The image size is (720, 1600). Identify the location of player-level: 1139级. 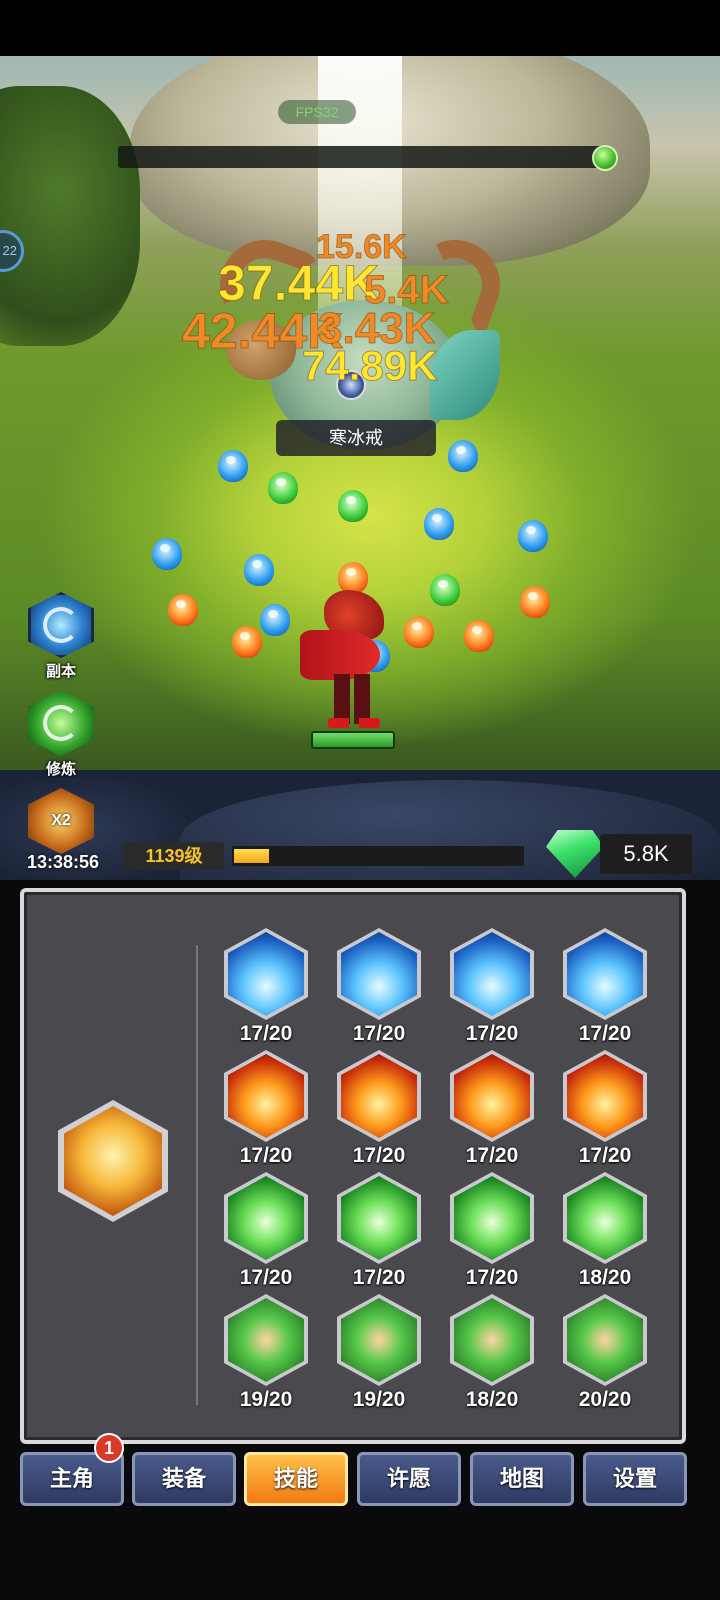
(174, 856).